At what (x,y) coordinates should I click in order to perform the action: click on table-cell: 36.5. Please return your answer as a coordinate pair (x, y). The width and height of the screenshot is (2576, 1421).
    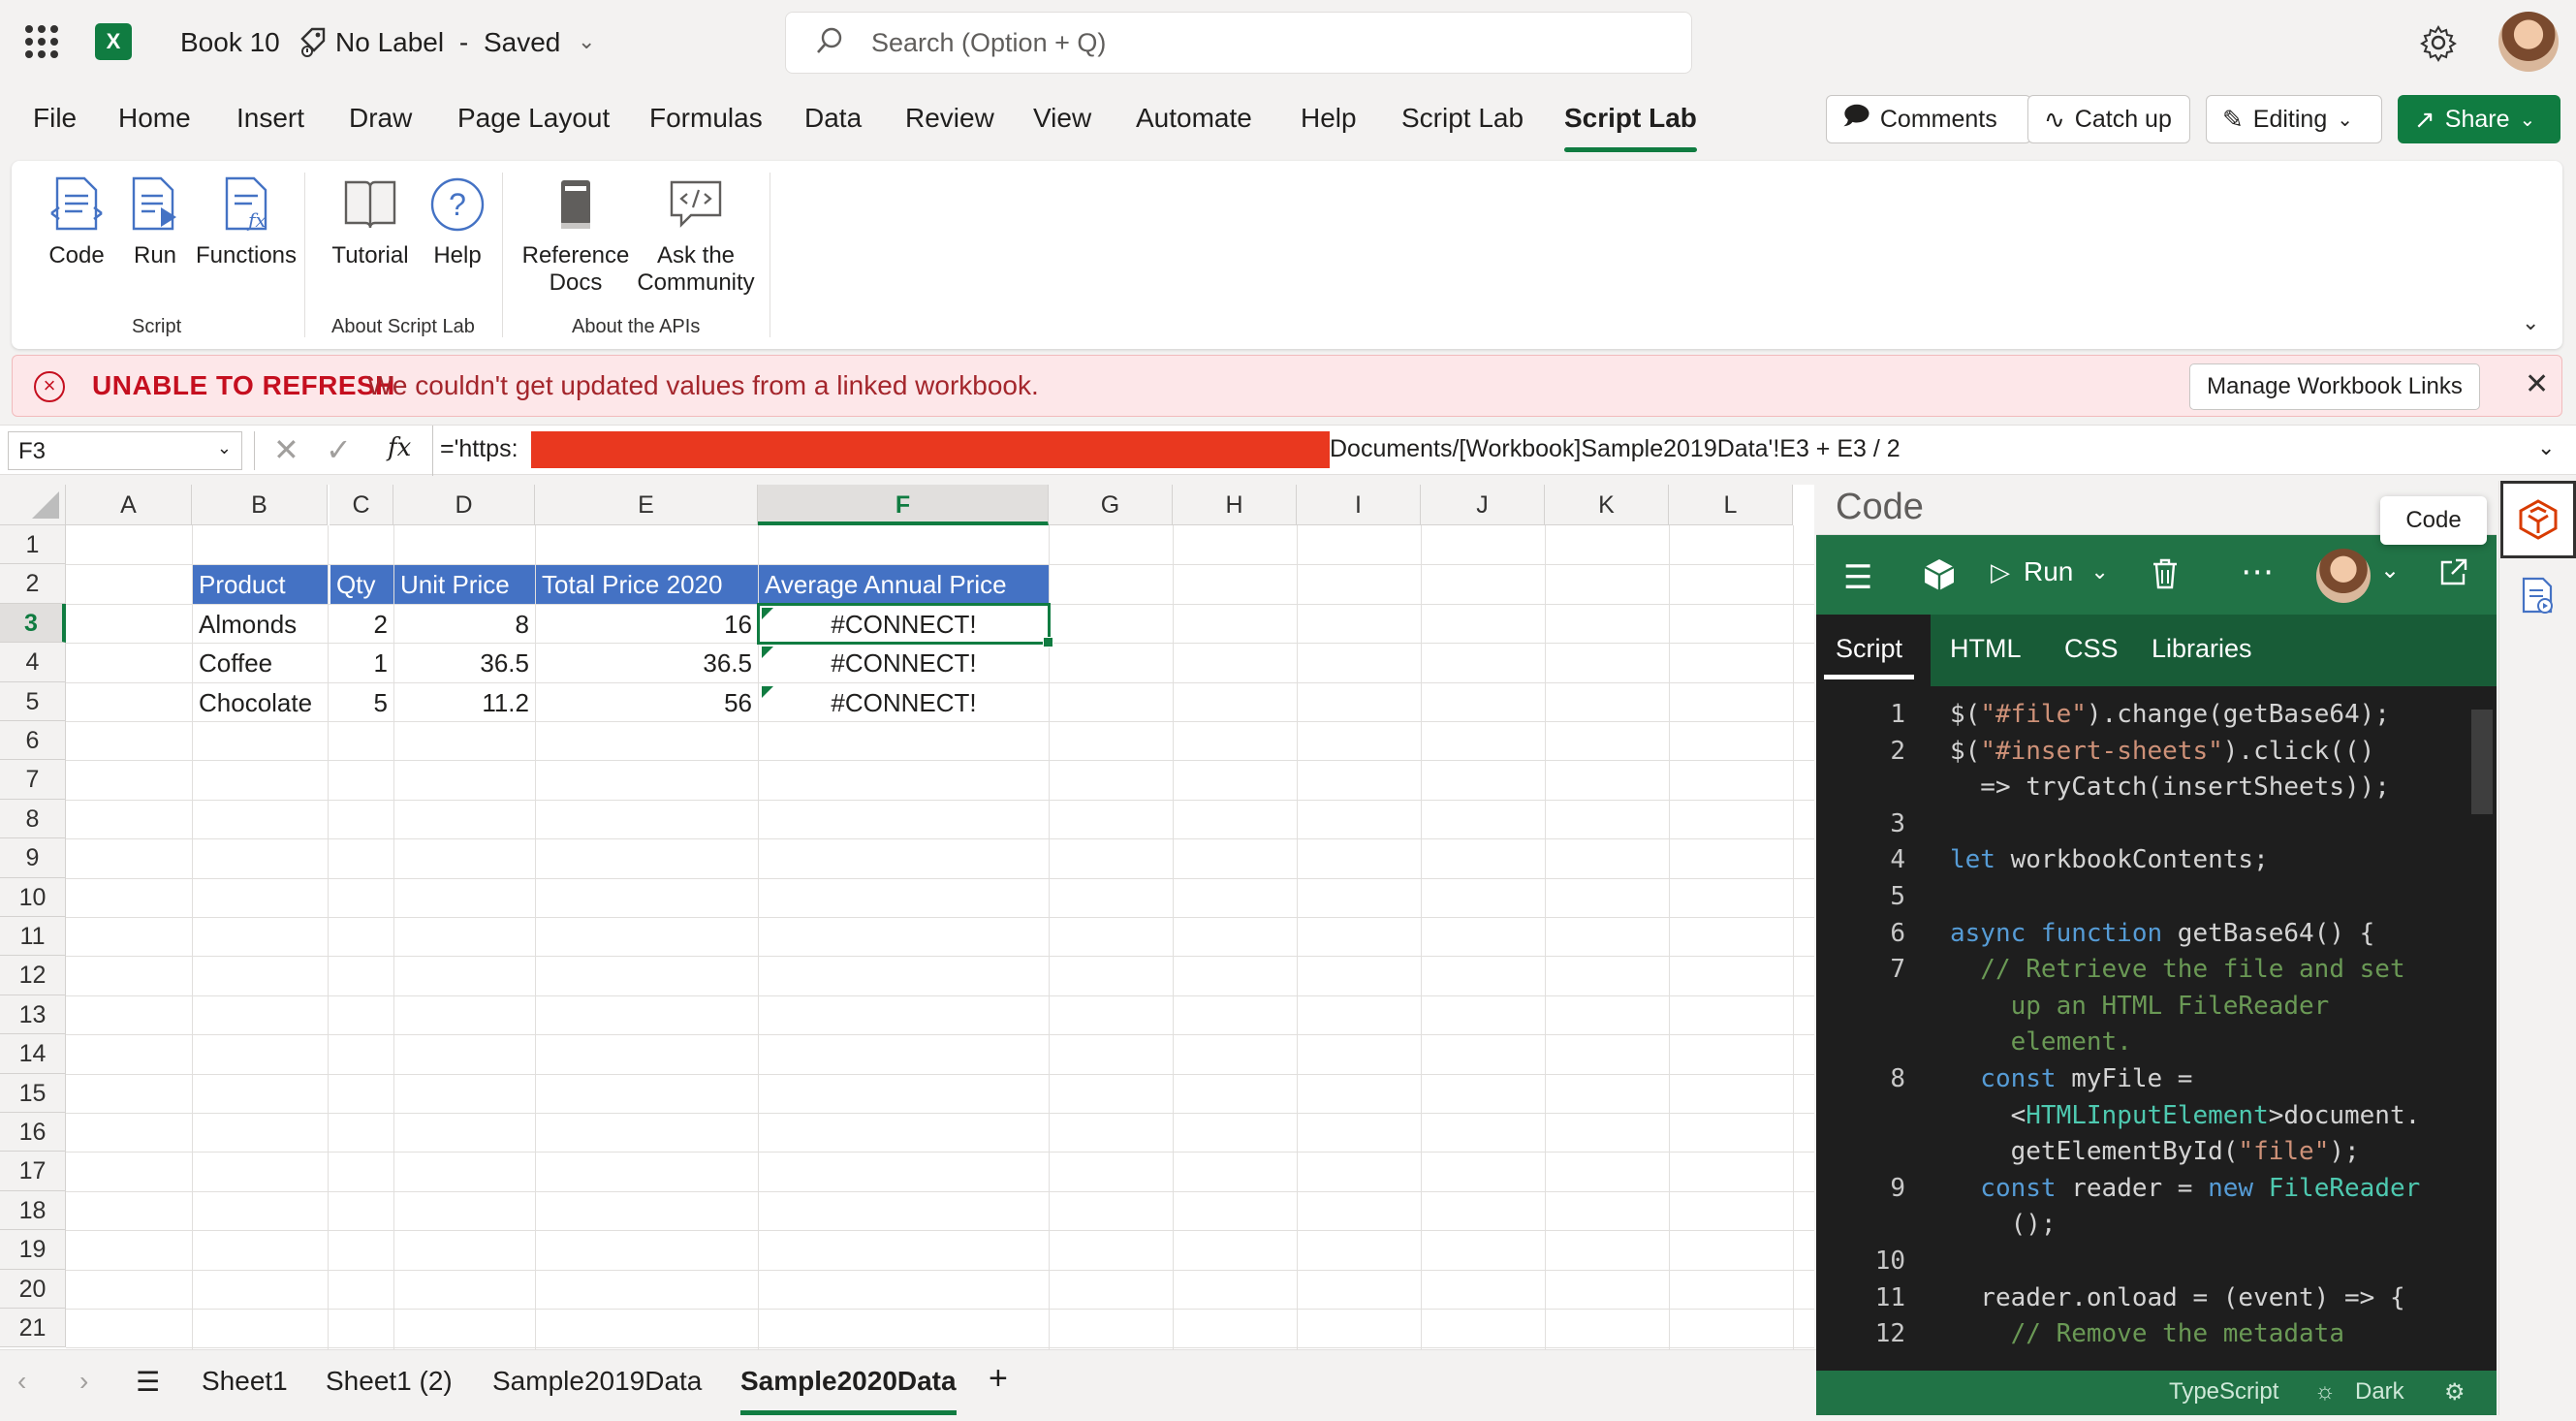
    Looking at the image, I should click on (647, 662).